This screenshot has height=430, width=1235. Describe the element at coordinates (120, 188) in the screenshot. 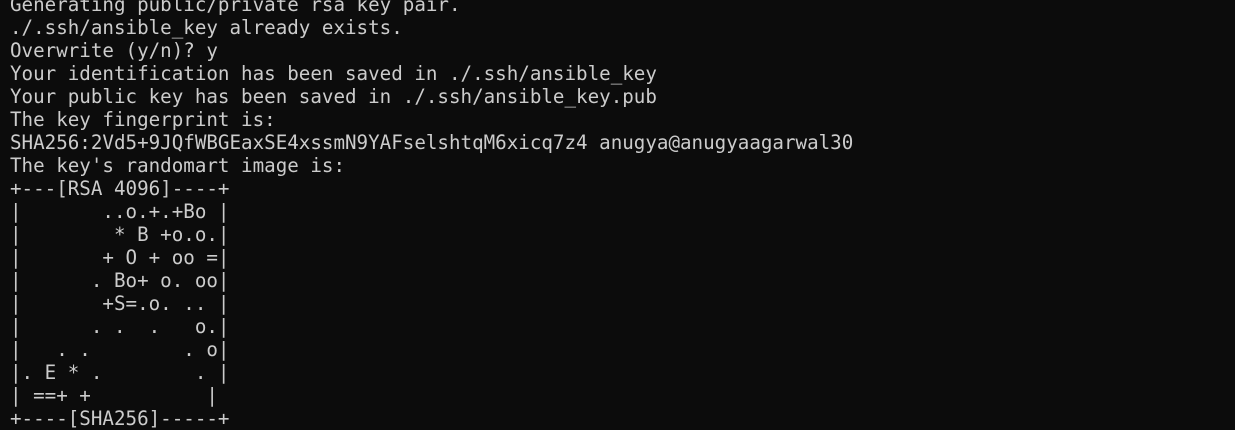

I see `randomart-top-border: +---[RSA 4096]----+` at that location.